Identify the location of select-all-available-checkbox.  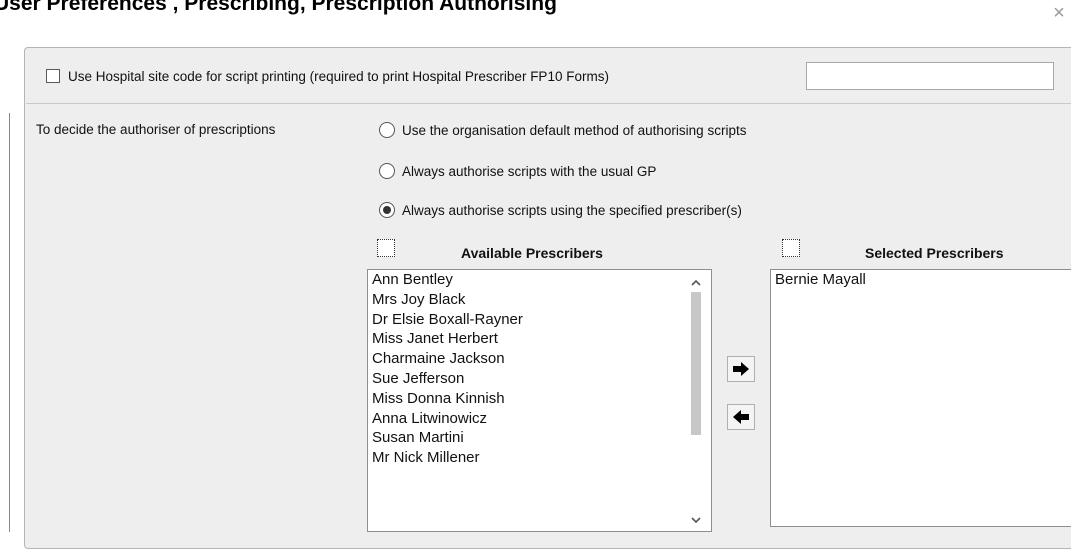
(386, 248).